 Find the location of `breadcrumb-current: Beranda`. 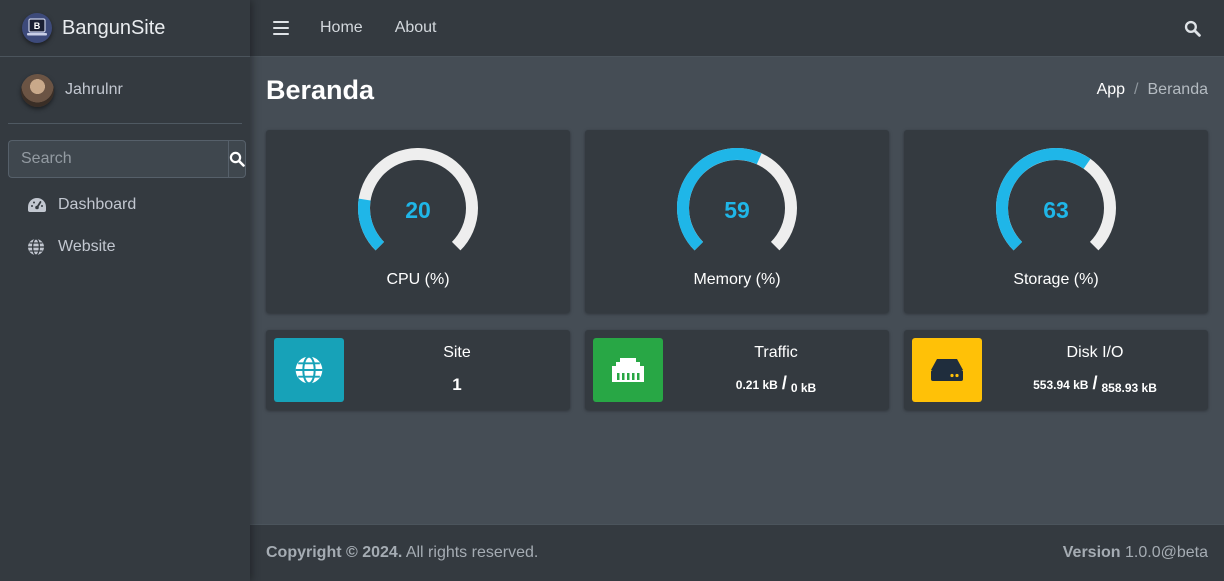

breadcrumb-current: Beranda is located at coordinates (1178, 89).